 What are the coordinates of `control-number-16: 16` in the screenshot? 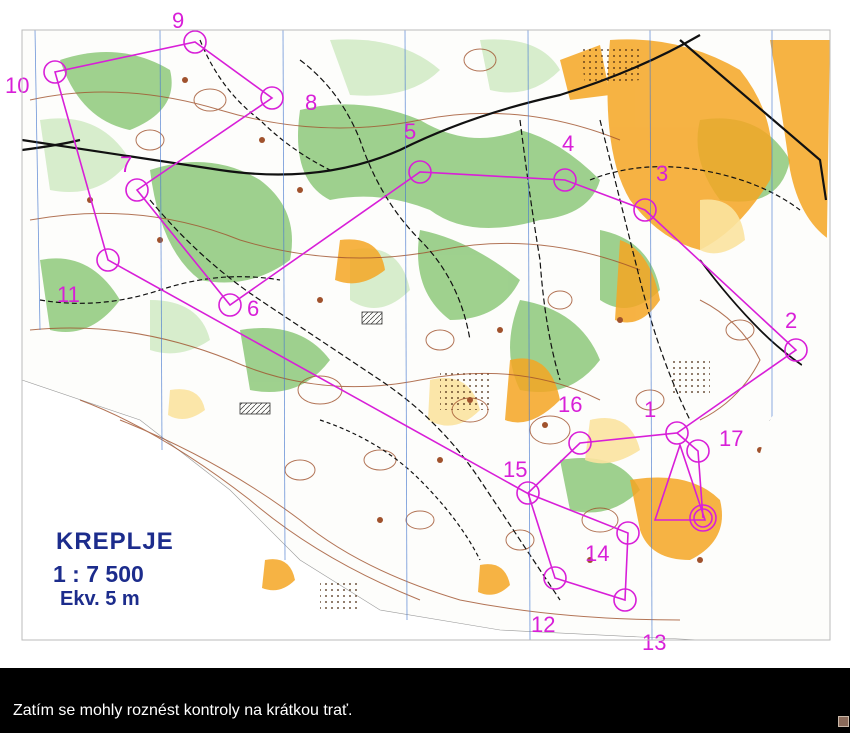 It's located at (570, 404).